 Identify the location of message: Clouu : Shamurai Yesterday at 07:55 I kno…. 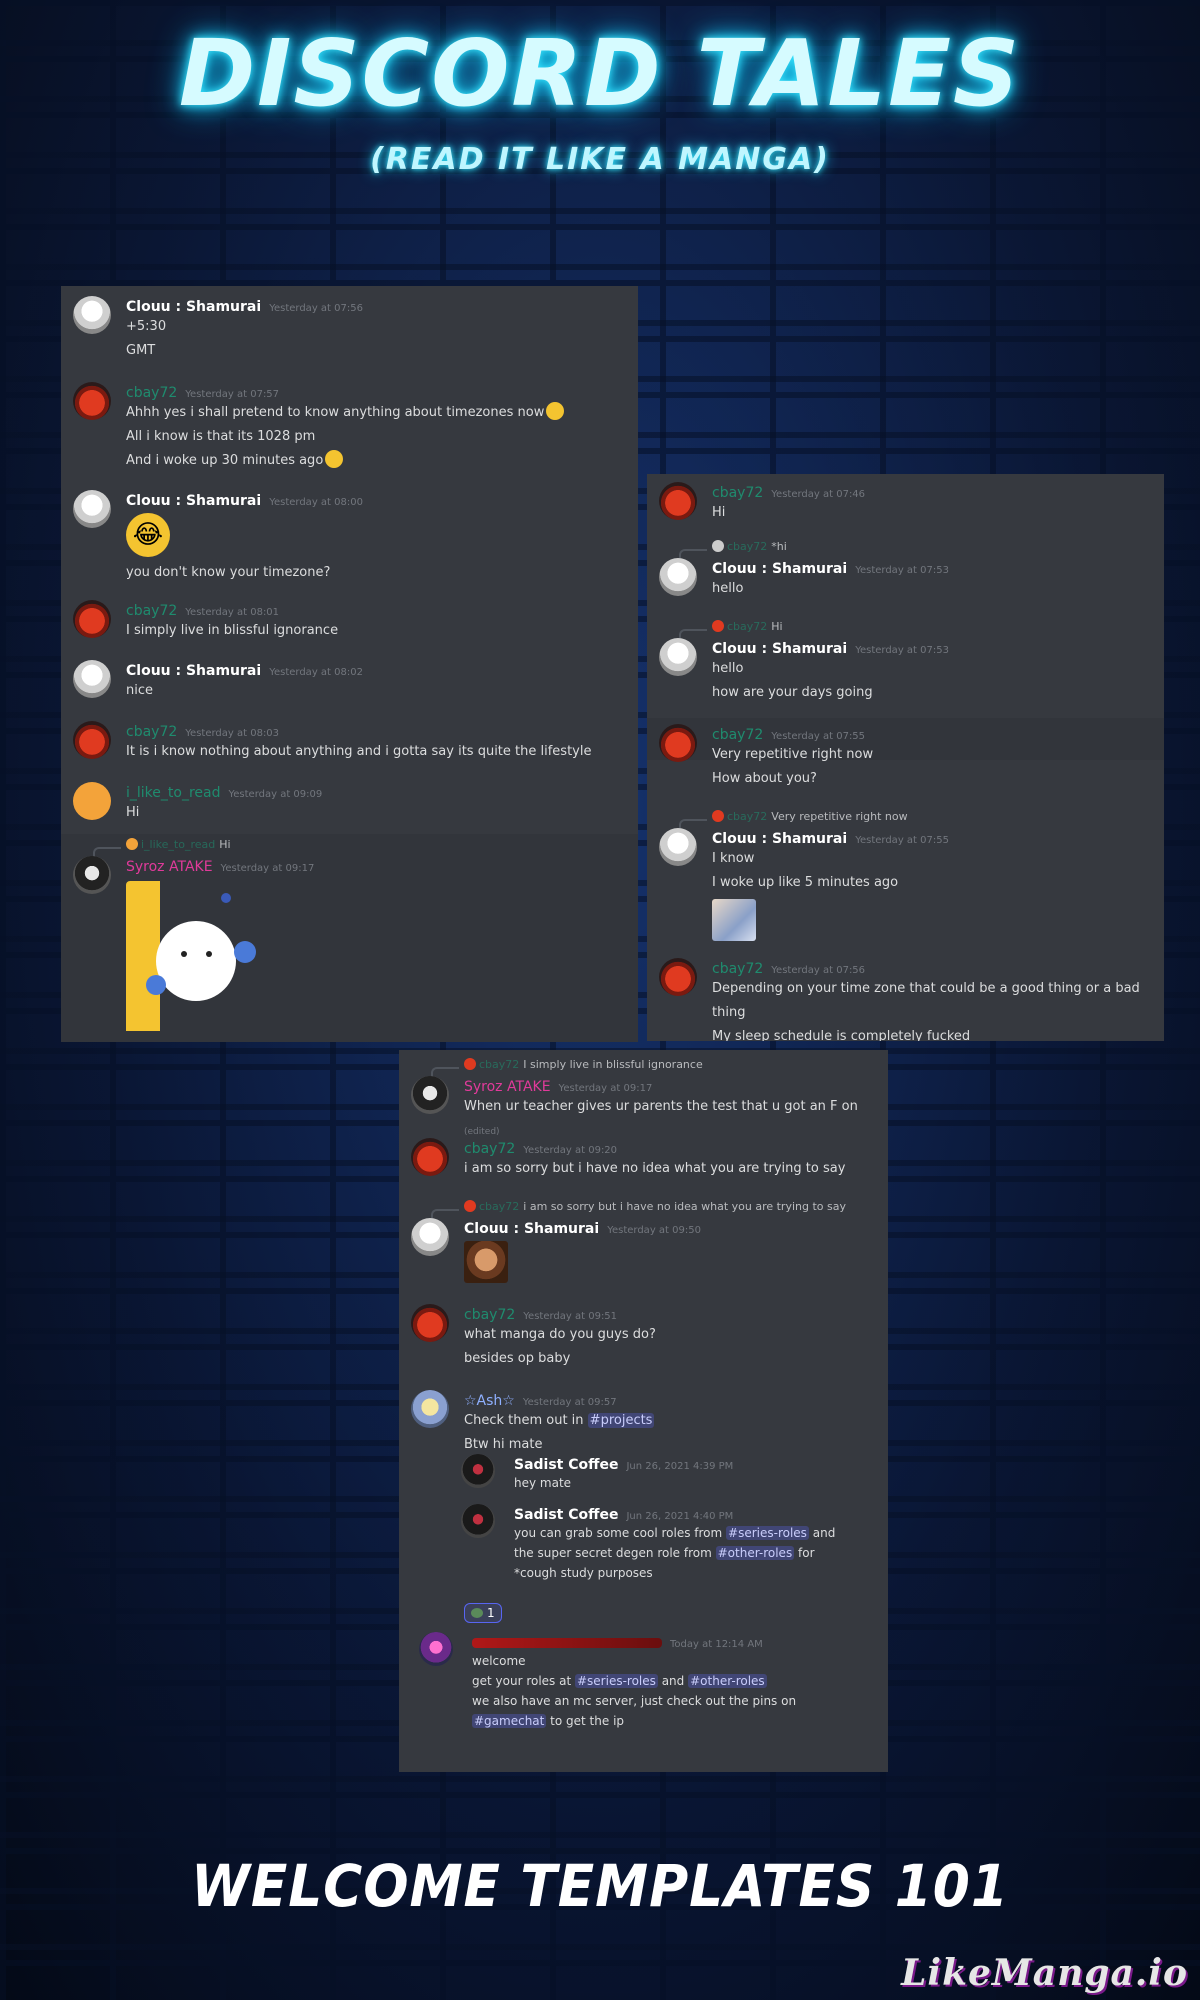
(905, 893).